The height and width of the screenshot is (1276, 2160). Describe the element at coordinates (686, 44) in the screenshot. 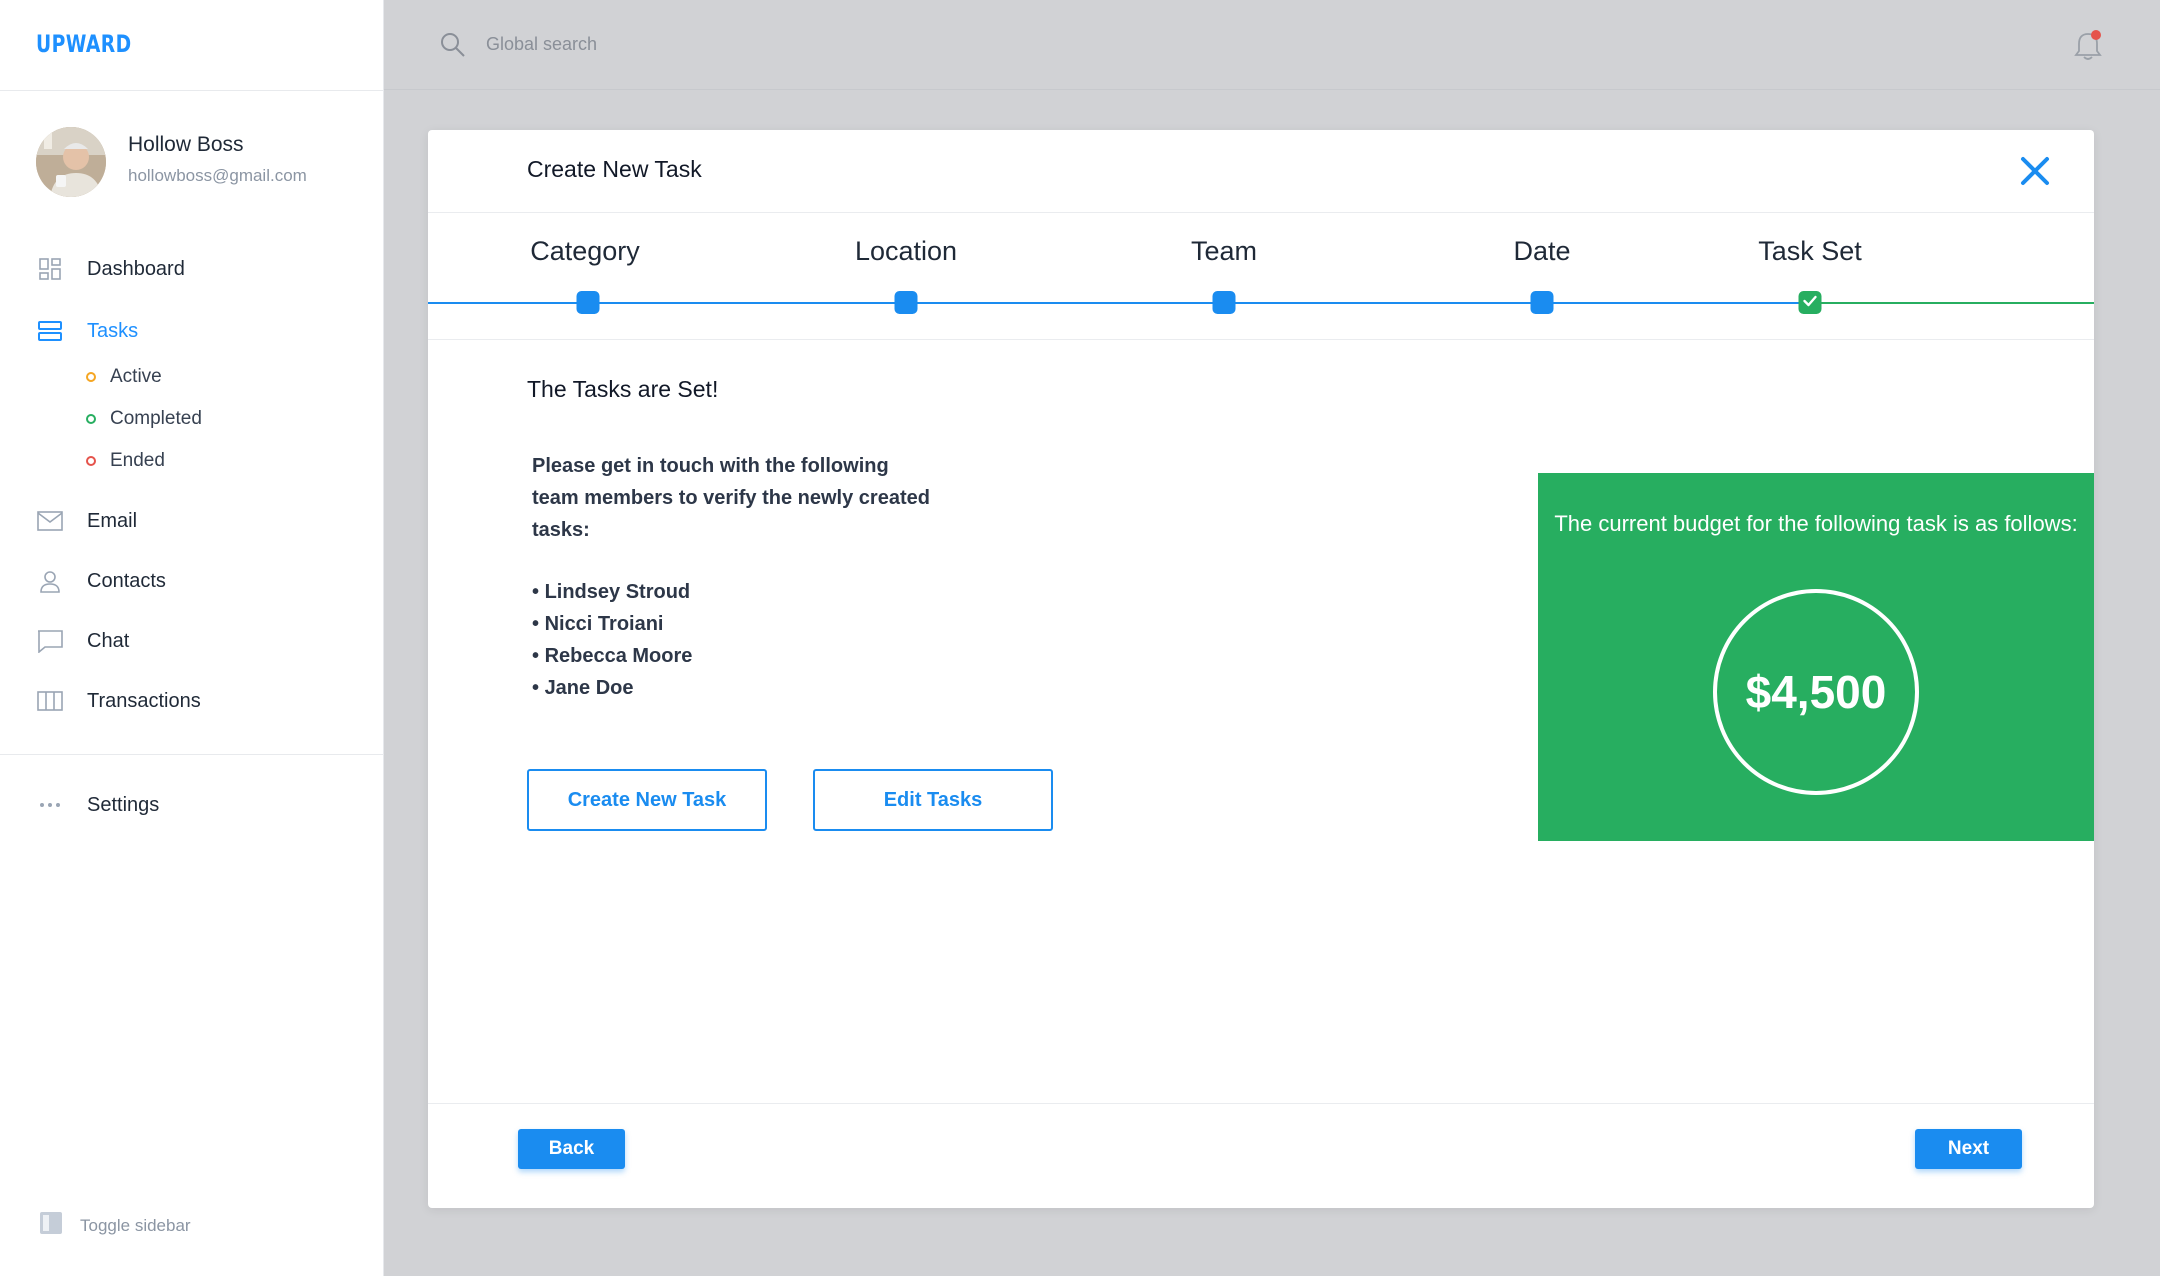

I see `global-search-input` at that location.